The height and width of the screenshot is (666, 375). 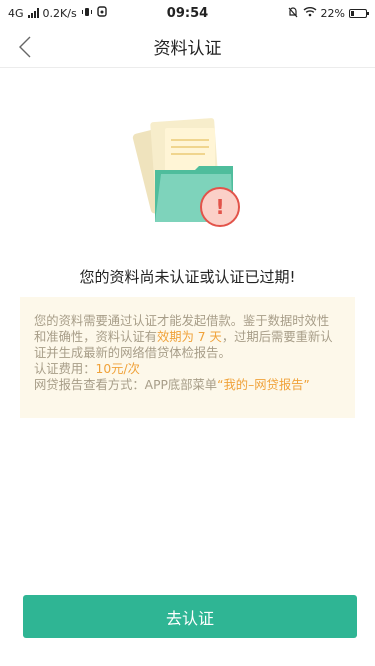 I want to click on fee-label: 认证费用：, so click(x=65, y=369).